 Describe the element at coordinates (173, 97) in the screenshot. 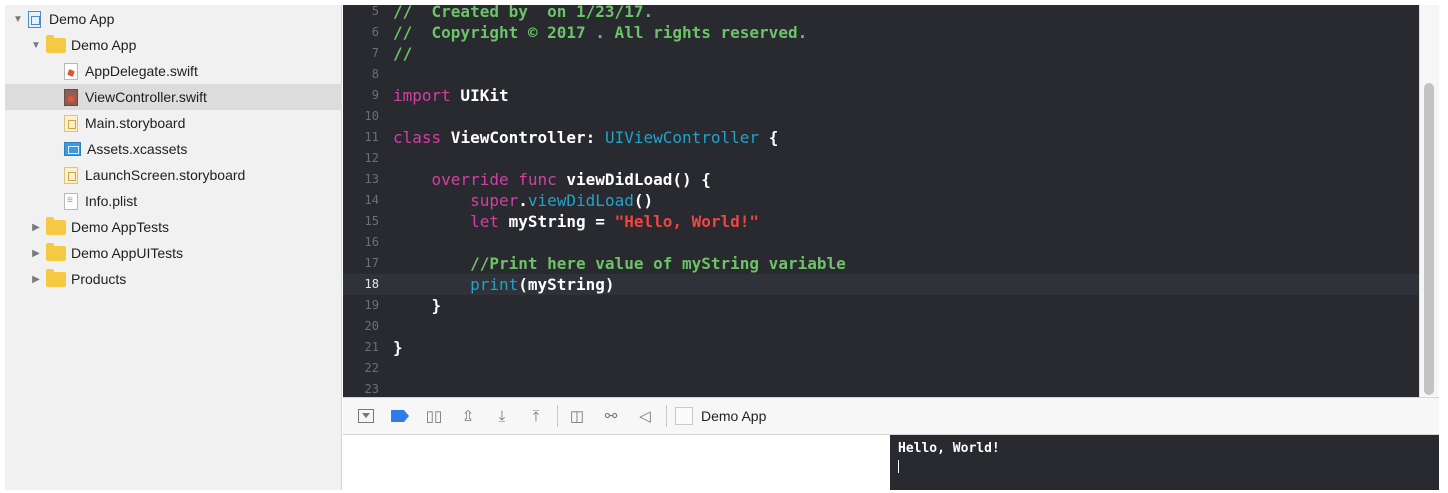

I see `navigator-item: ViewController.swift` at that location.